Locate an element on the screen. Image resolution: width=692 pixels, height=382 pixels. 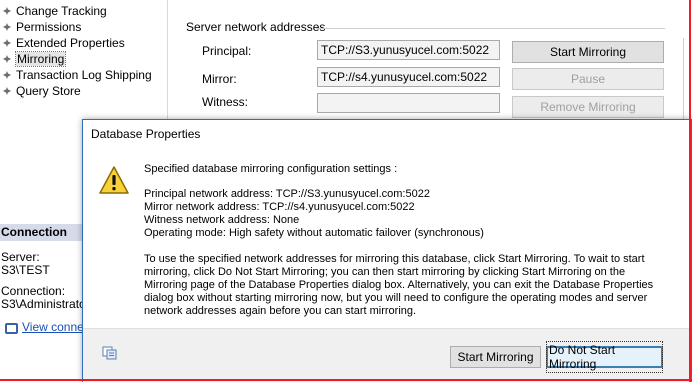
start-mirroring-label: Start Mirroring is located at coordinates (495, 357).